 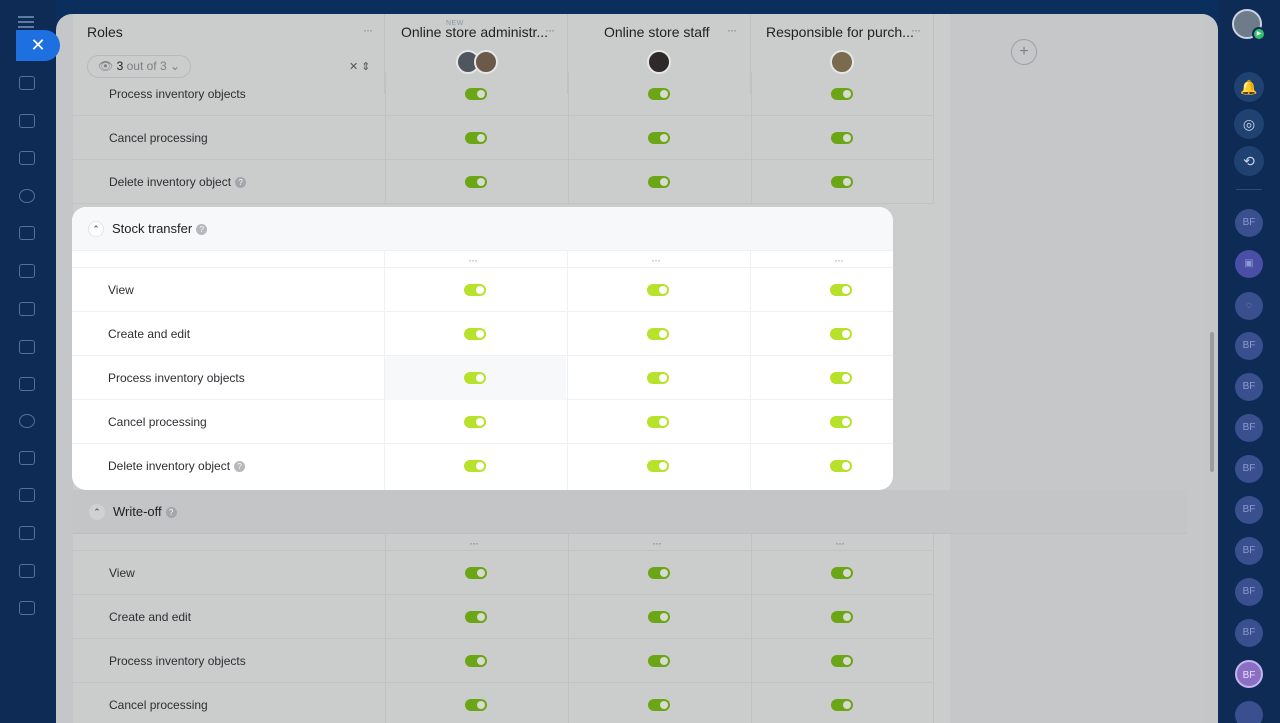 I want to click on tasks-icon, so click(x=27, y=83).